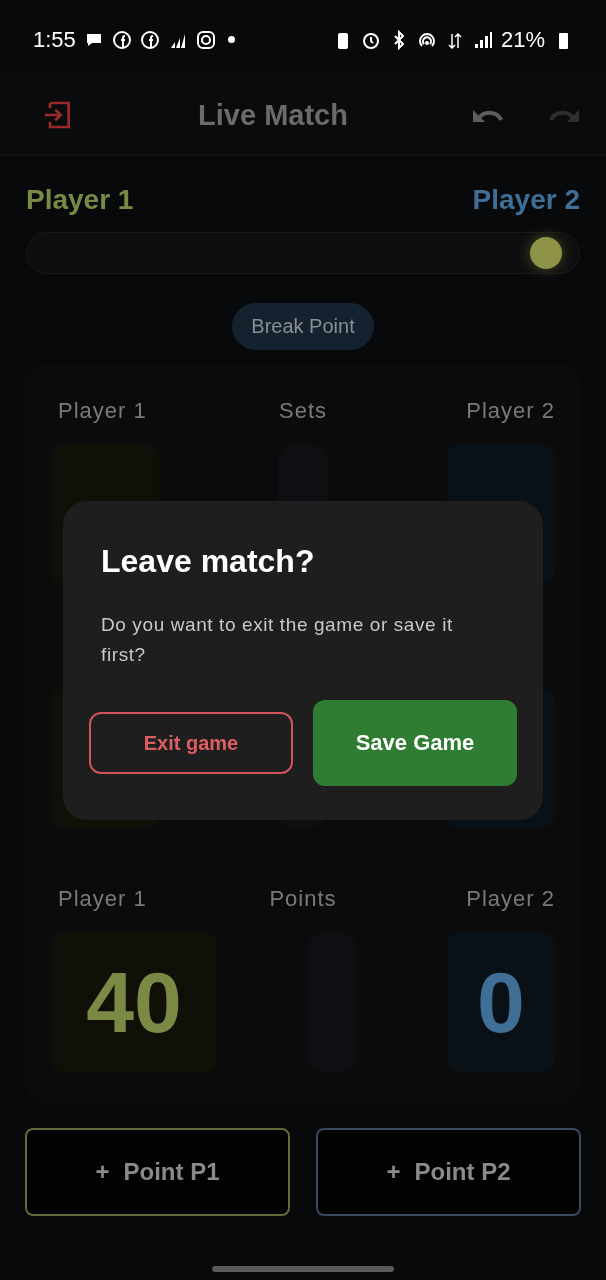  I want to click on player-name: Player 2, so click(526, 200).